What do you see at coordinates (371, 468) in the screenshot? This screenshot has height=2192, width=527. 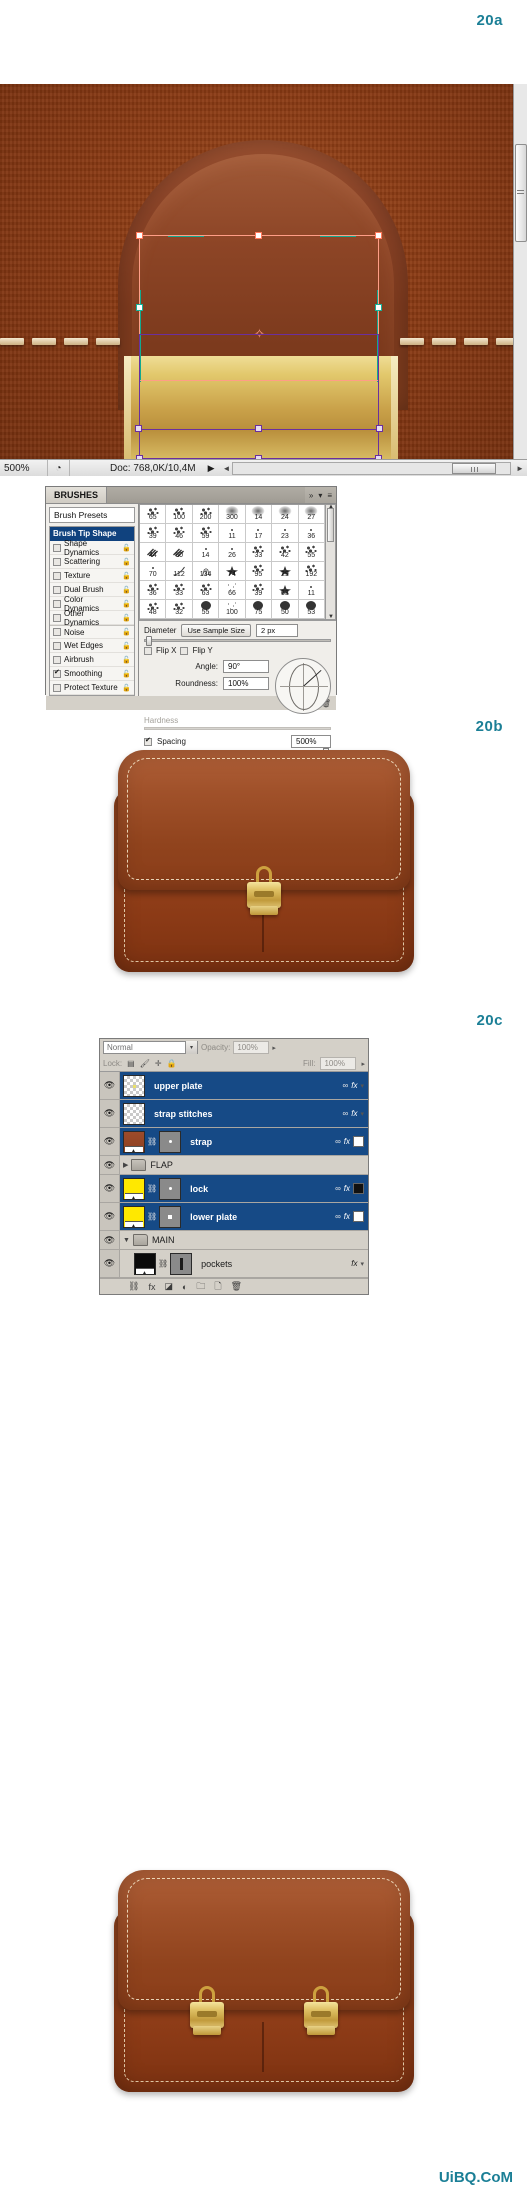 I see `canvas-horizontal-scrollbar` at bounding box center [371, 468].